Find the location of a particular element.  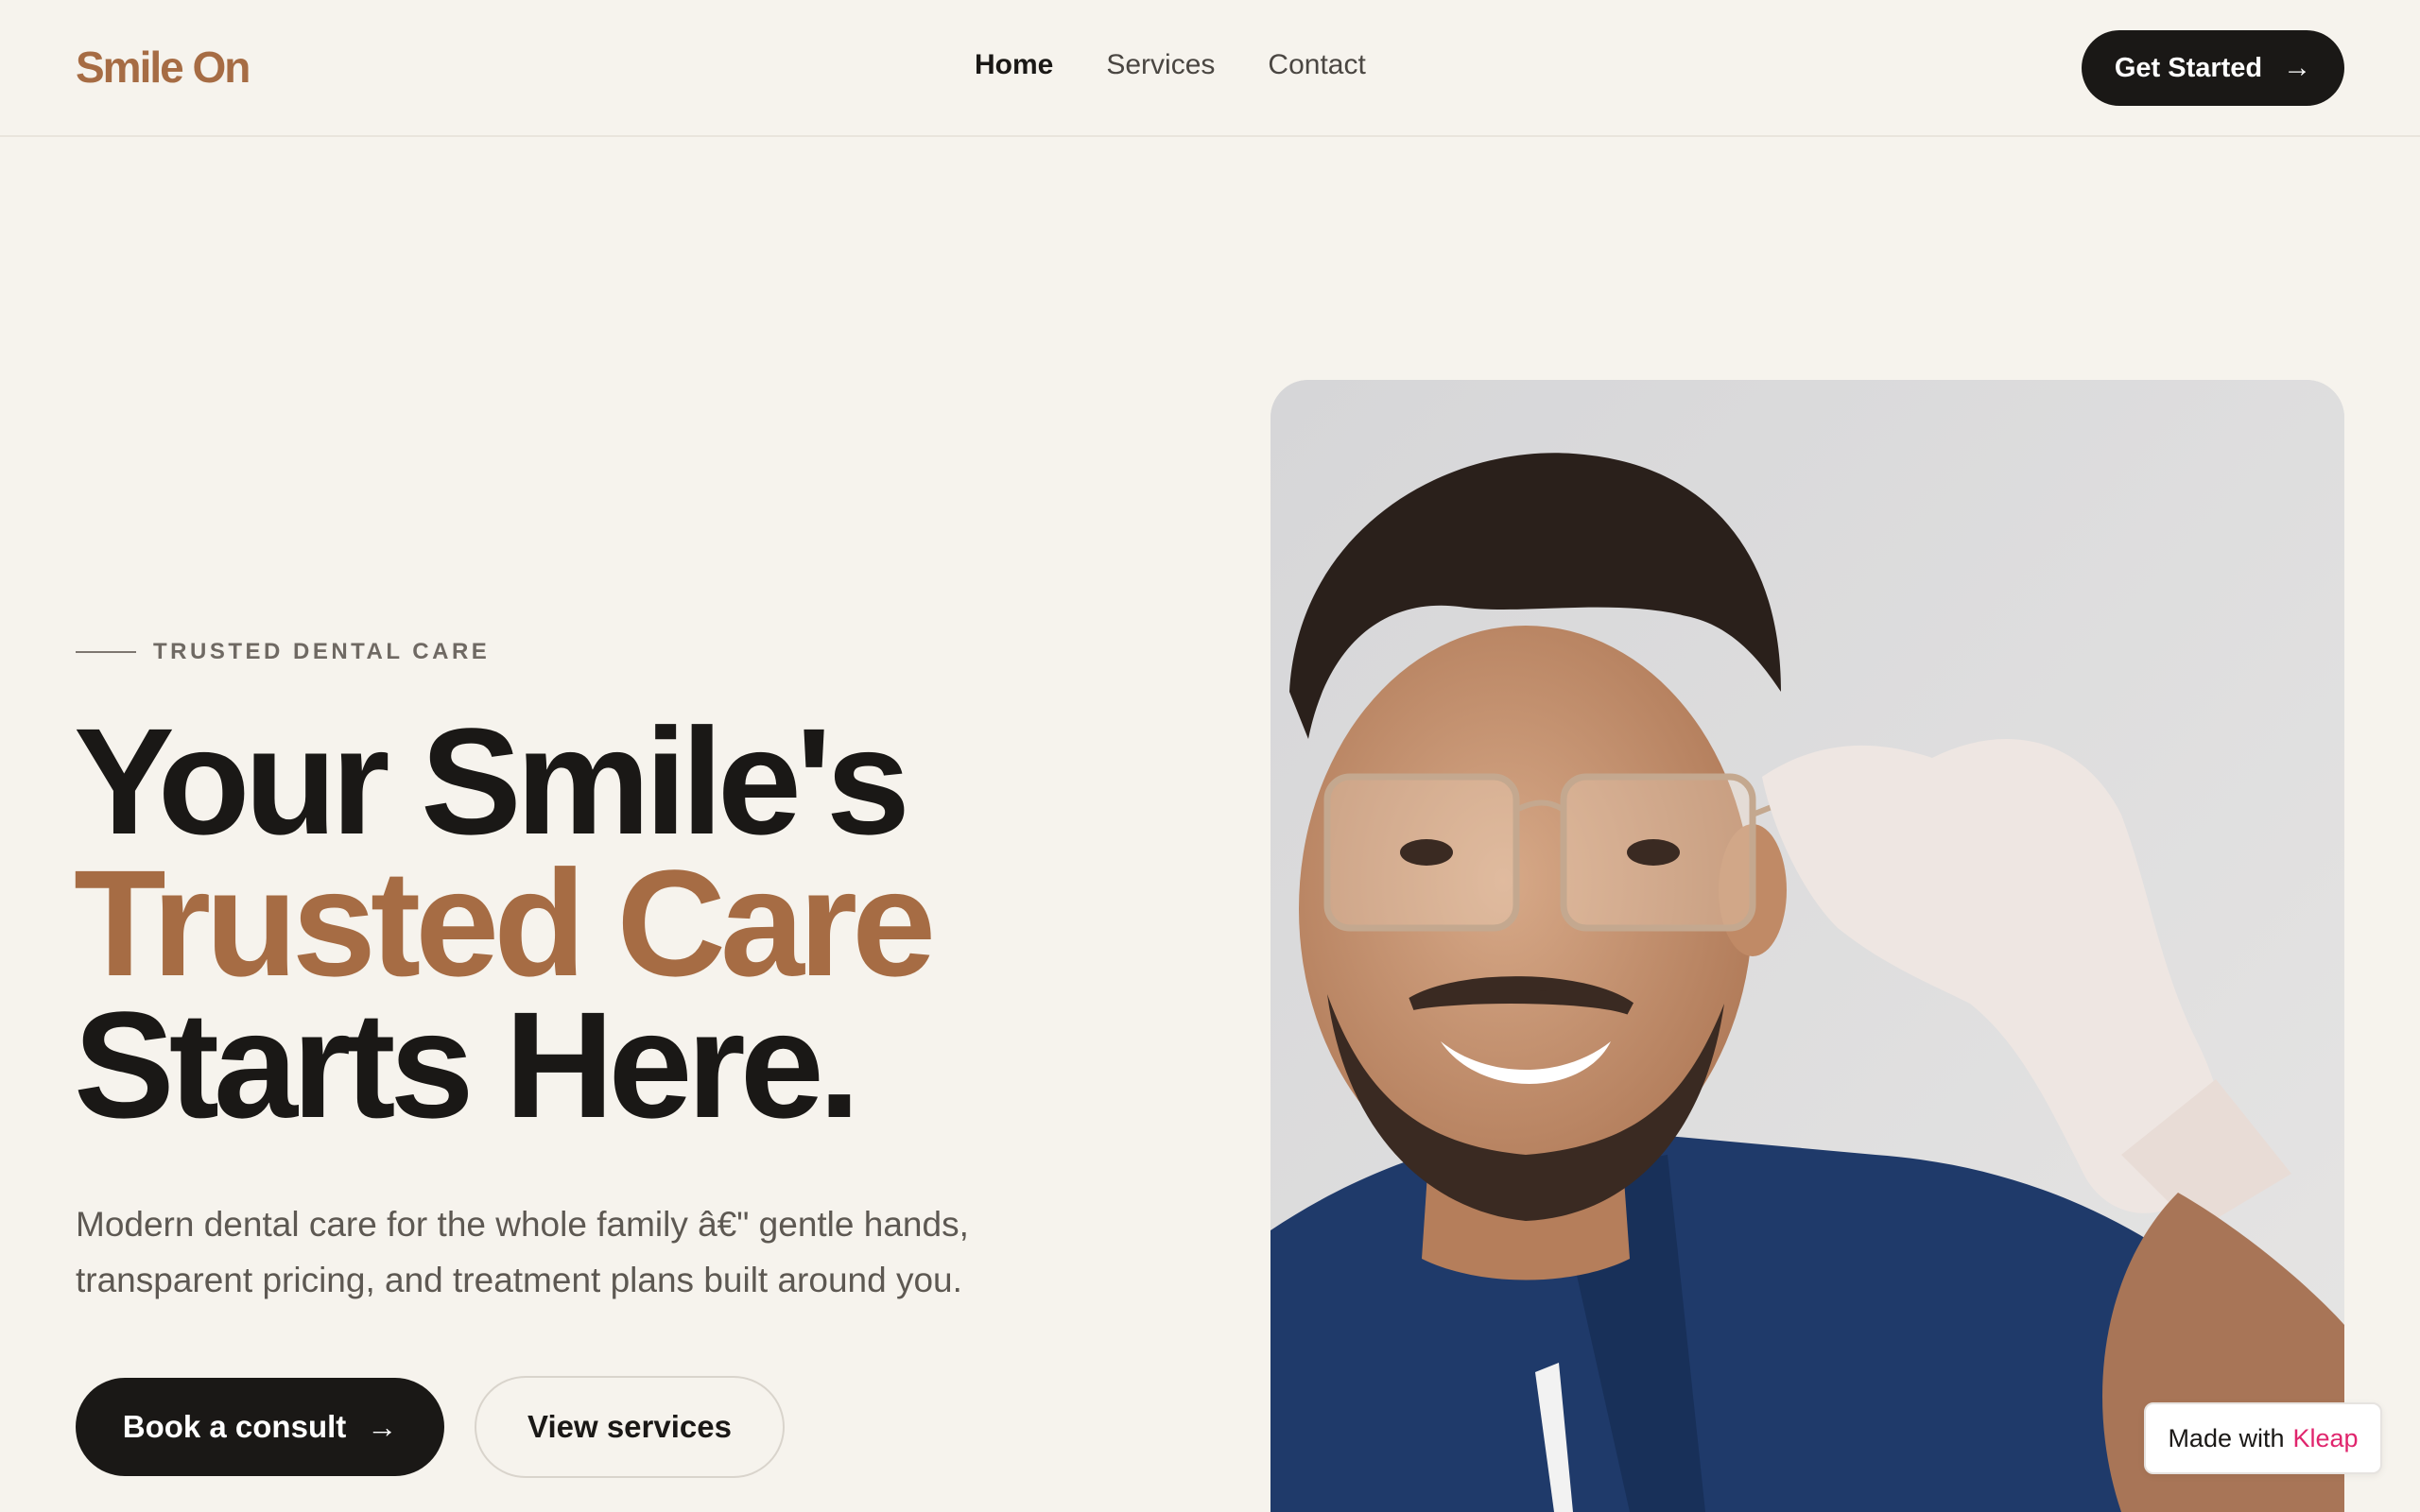

headline-line-2: Trusted Care is located at coordinates (505, 922).